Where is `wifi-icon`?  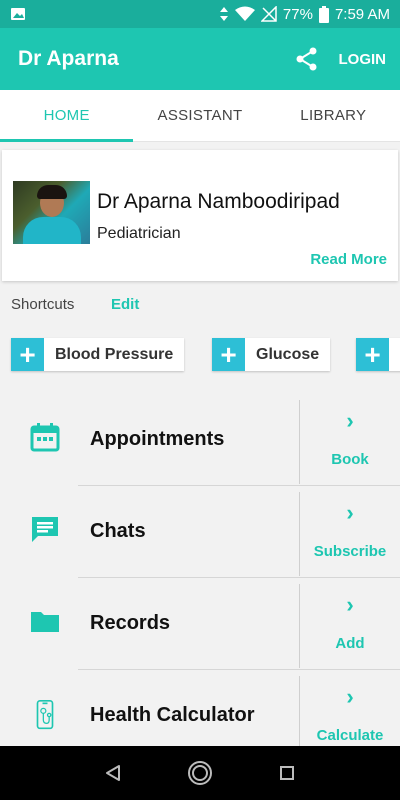 wifi-icon is located at coordinates (244, 13).